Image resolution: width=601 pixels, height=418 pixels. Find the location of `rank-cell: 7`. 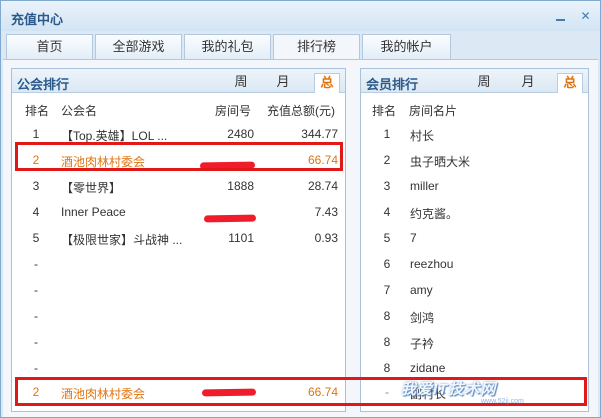

rank-cell: 7 is located at coordinates (387, 290).